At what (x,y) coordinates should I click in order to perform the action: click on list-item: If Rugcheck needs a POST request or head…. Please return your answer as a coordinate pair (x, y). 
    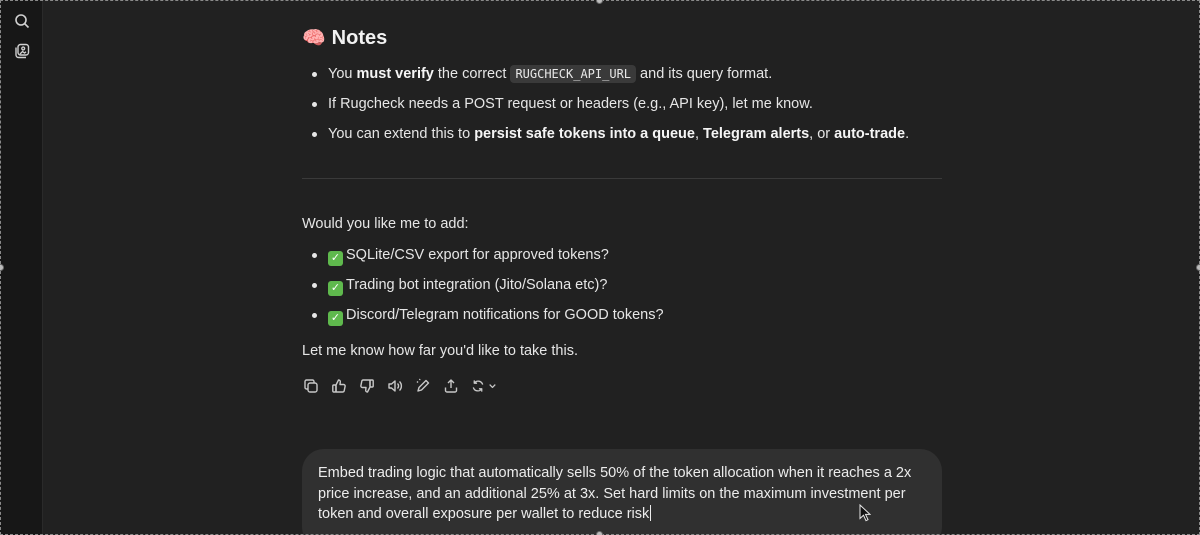
    Looking at the image, I should click on (622, 104).